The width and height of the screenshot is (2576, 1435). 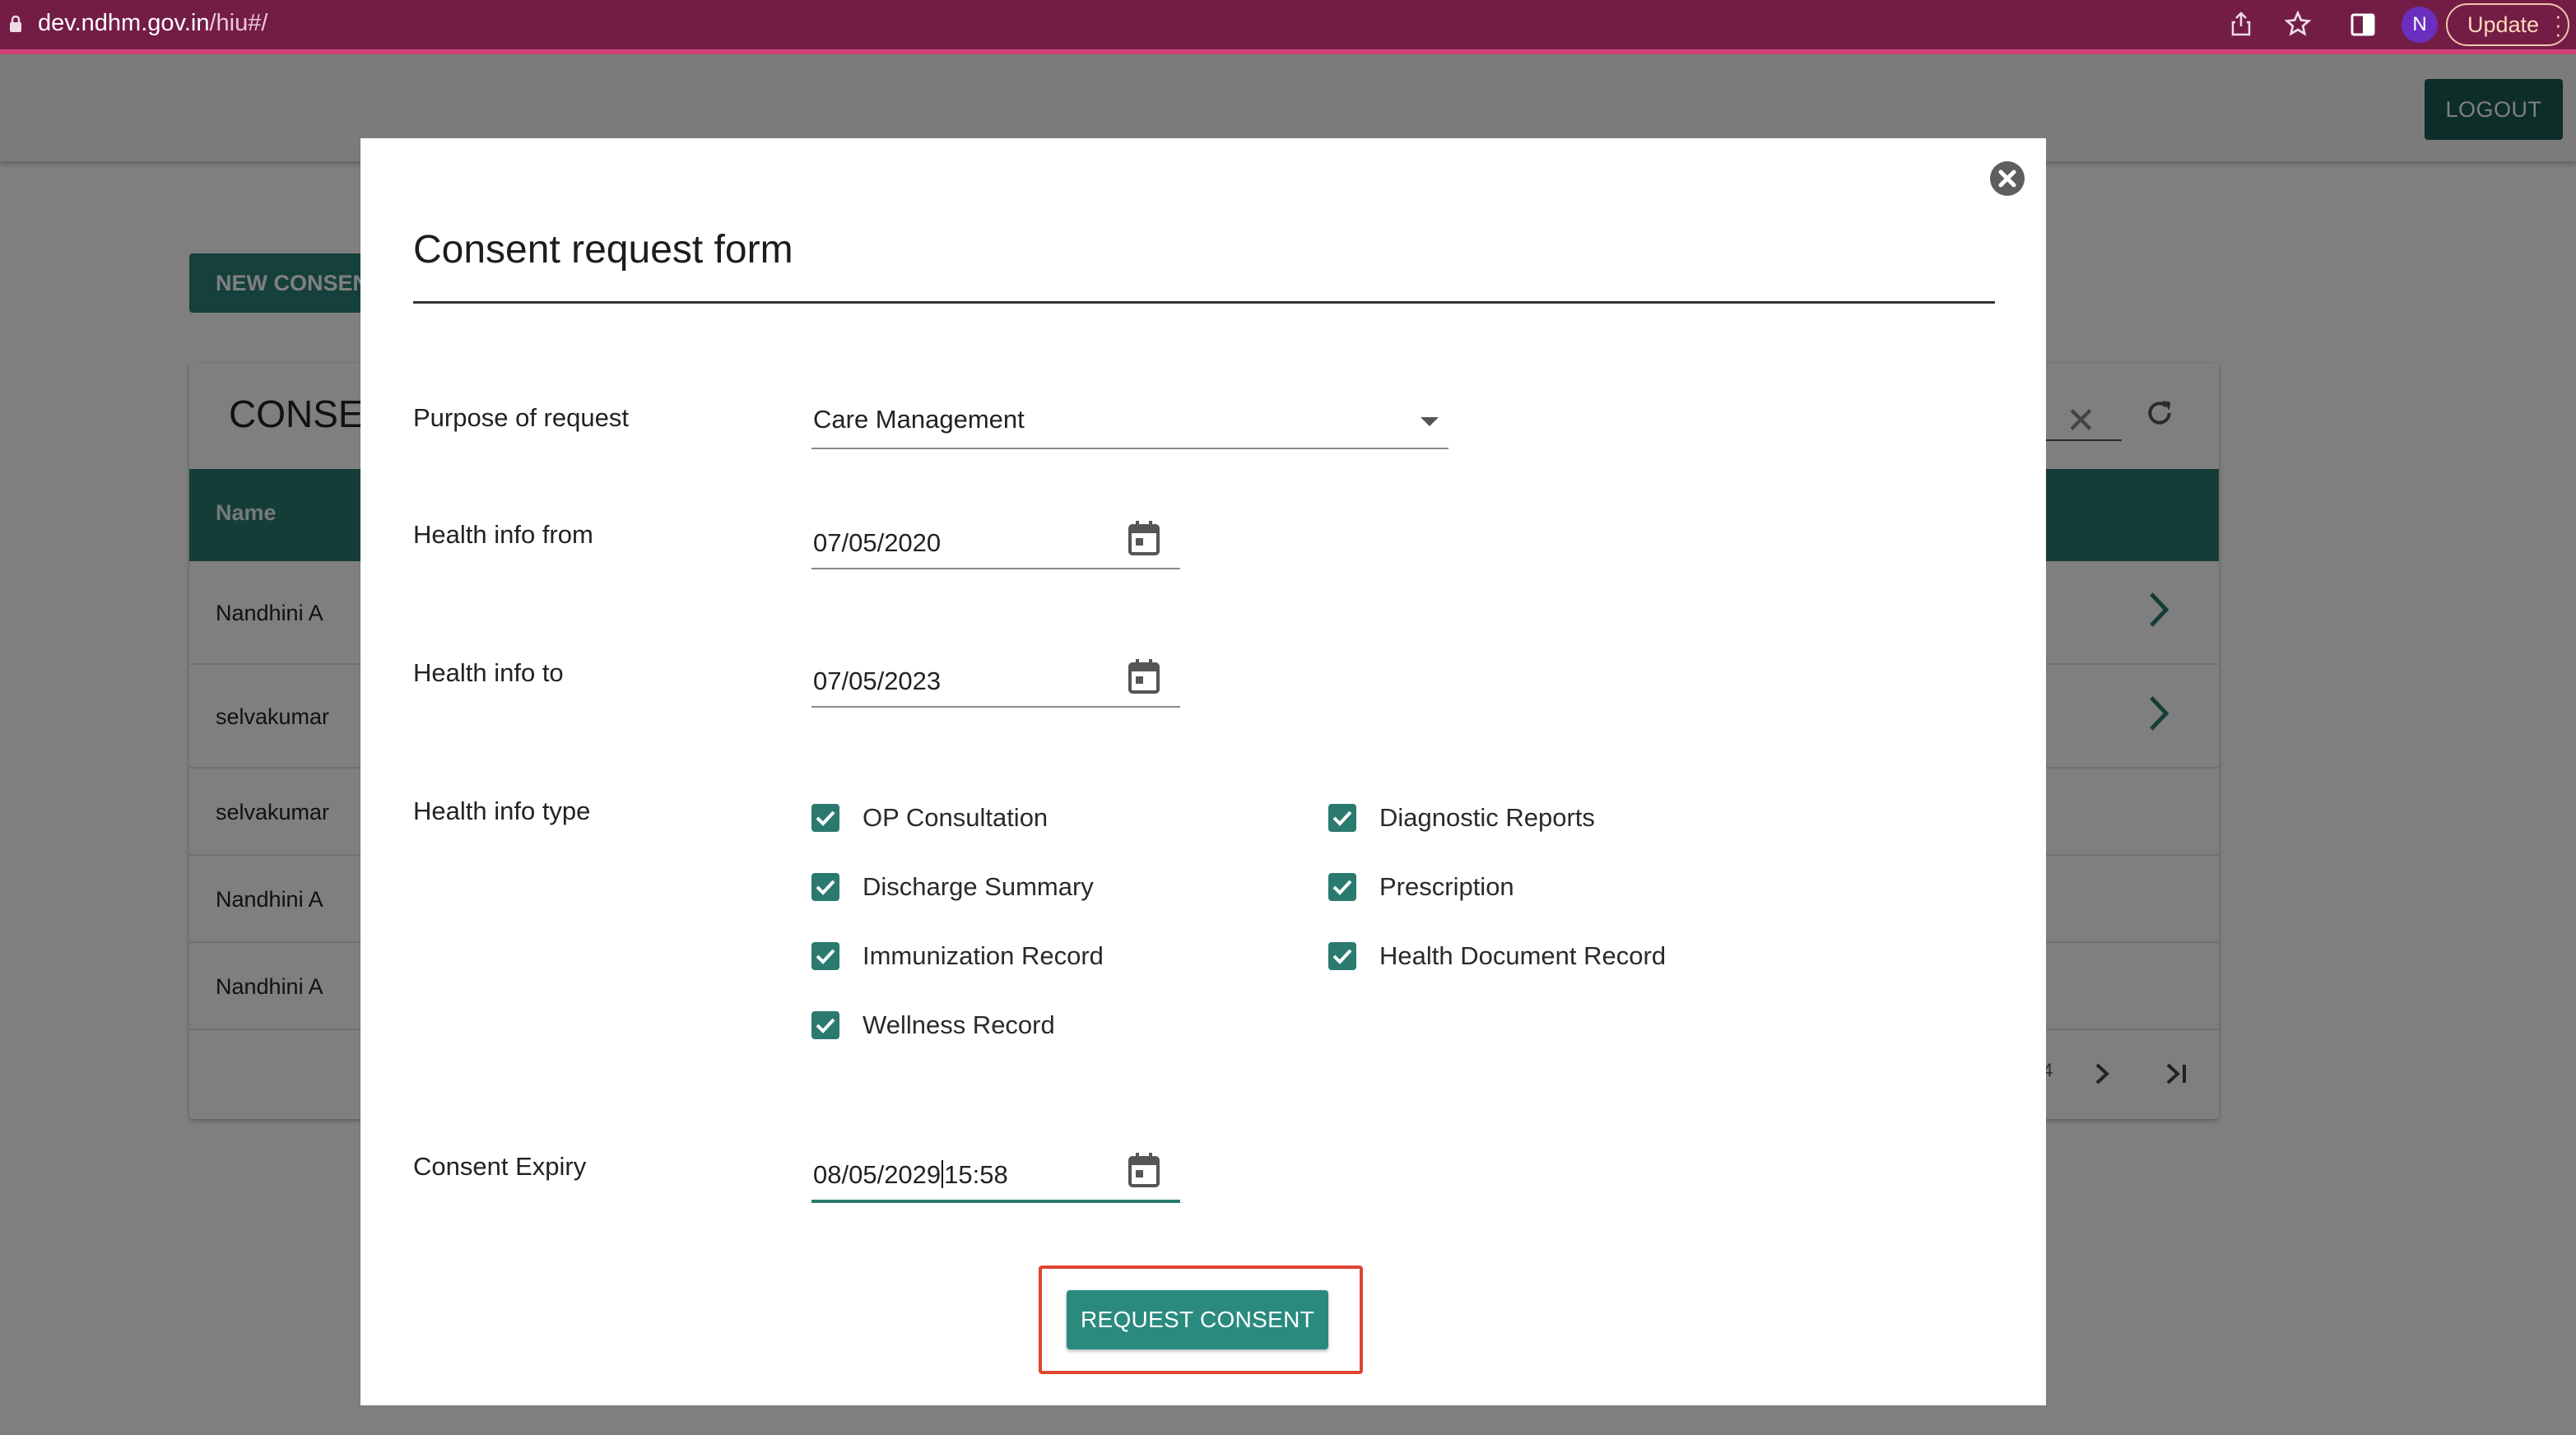 I want to click on profile-avatar: N, so click(x=2420, y=25).